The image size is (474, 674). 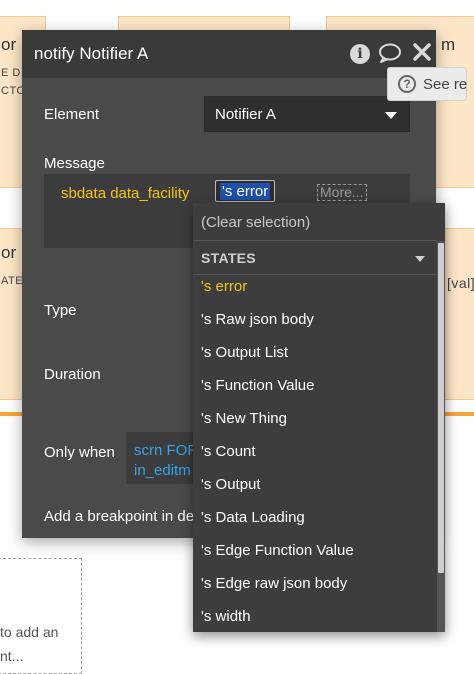 I want to click on condition-text: scrn FOR, so click(x=166, y=450).